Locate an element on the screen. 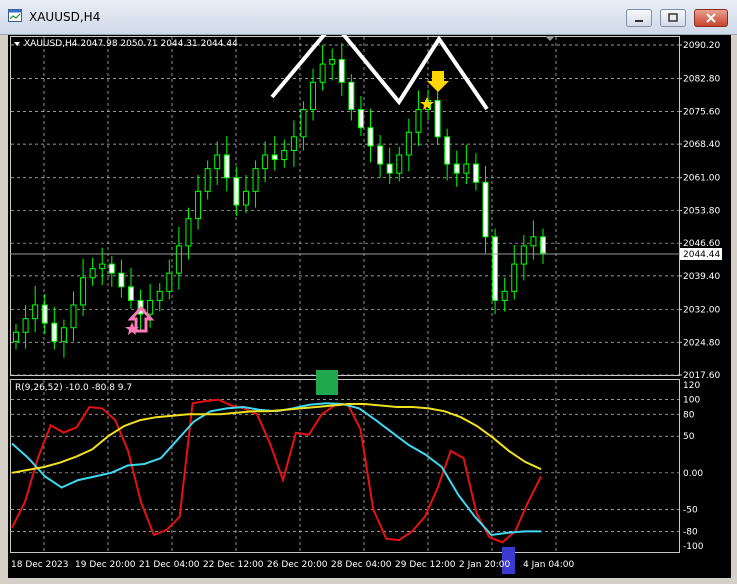 This screenshot has height=584, width=737. restore-button is located at coordinates (673, 18).